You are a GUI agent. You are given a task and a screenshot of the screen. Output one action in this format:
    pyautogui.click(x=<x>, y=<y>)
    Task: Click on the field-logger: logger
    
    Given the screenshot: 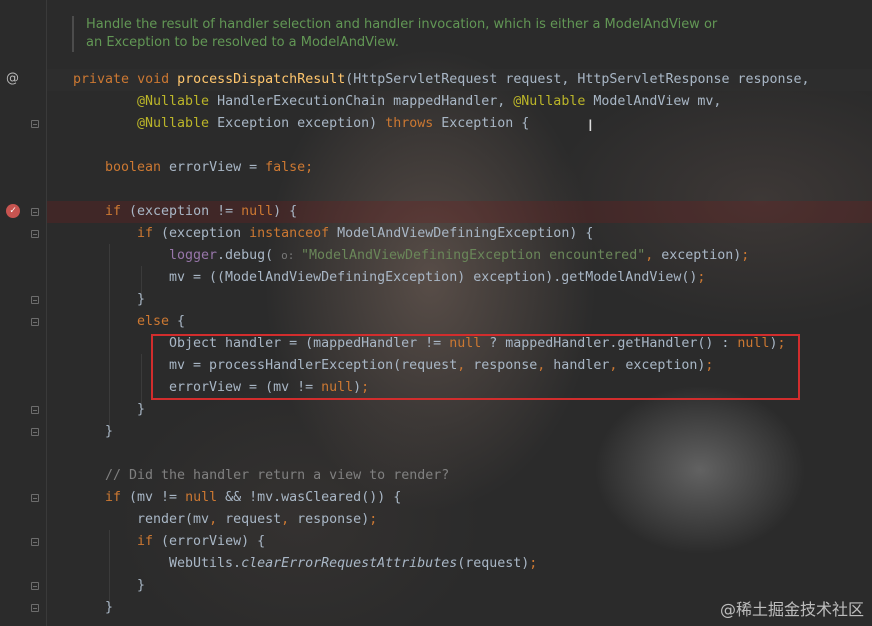 What is the action you would take?
    pyautogui.click(x=193, y=255)
    